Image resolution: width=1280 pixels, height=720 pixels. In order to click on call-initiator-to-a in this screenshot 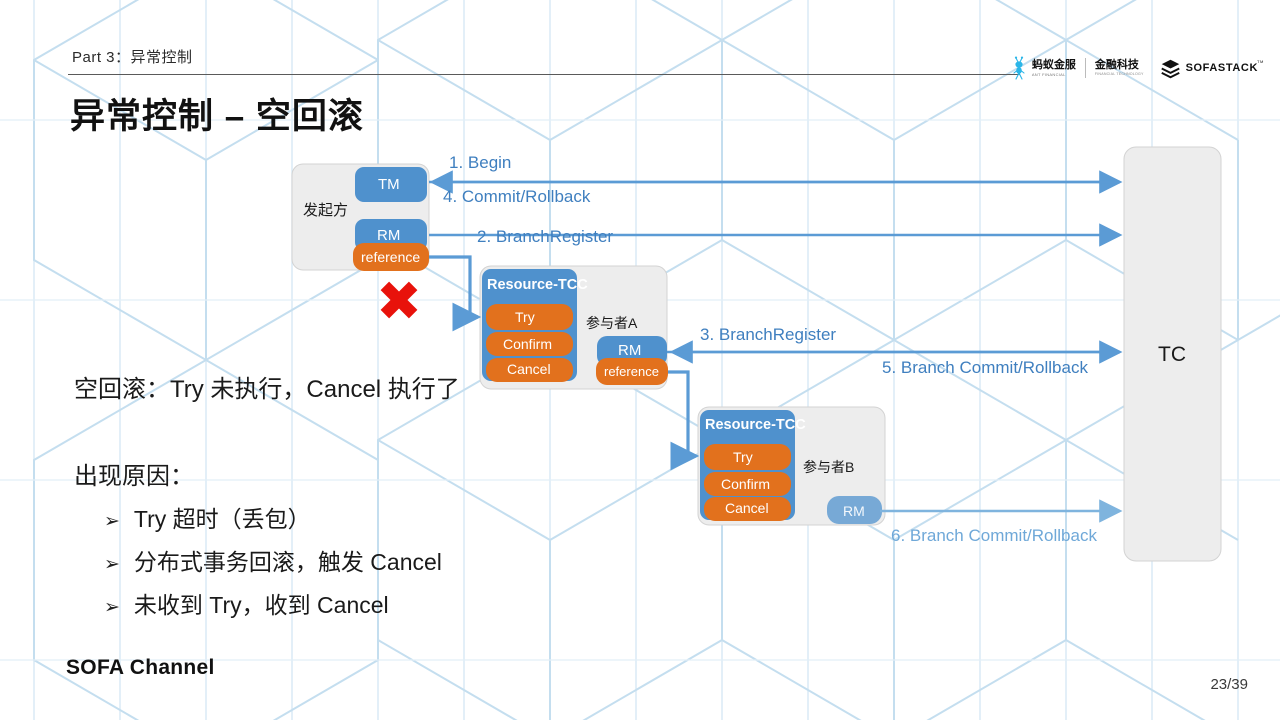, I will do `click(455, 293)`.